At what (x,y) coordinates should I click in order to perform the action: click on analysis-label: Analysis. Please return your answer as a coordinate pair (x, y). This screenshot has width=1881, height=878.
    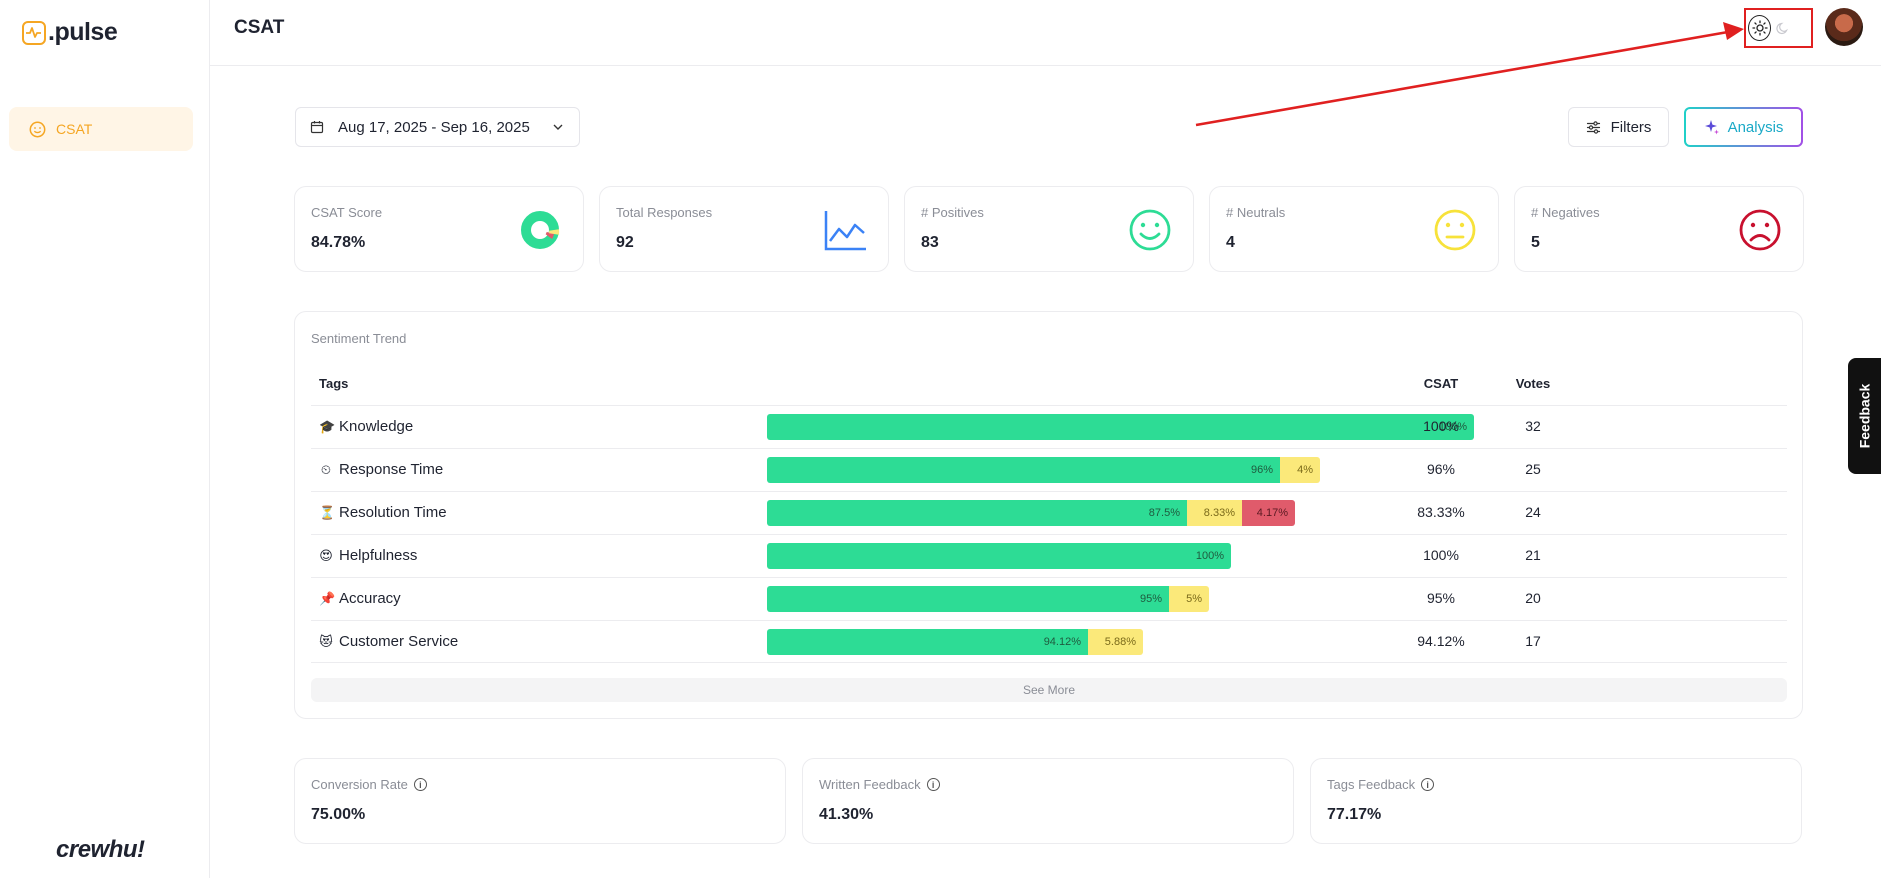
    Looking at the image, I should click on (1755, 127).